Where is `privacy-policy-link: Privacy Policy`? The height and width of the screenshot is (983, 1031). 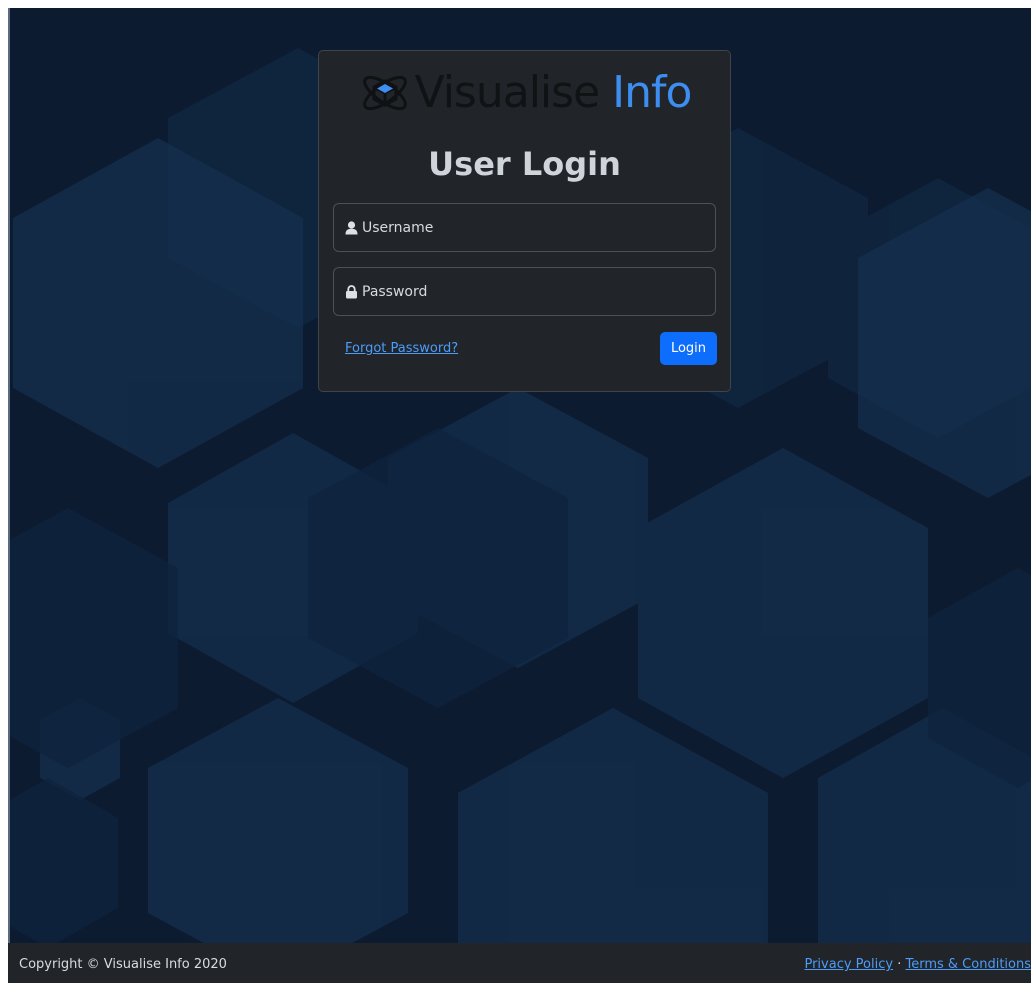 privacy-policy-link: Privacy Policy is located at coordinates (848, 964).